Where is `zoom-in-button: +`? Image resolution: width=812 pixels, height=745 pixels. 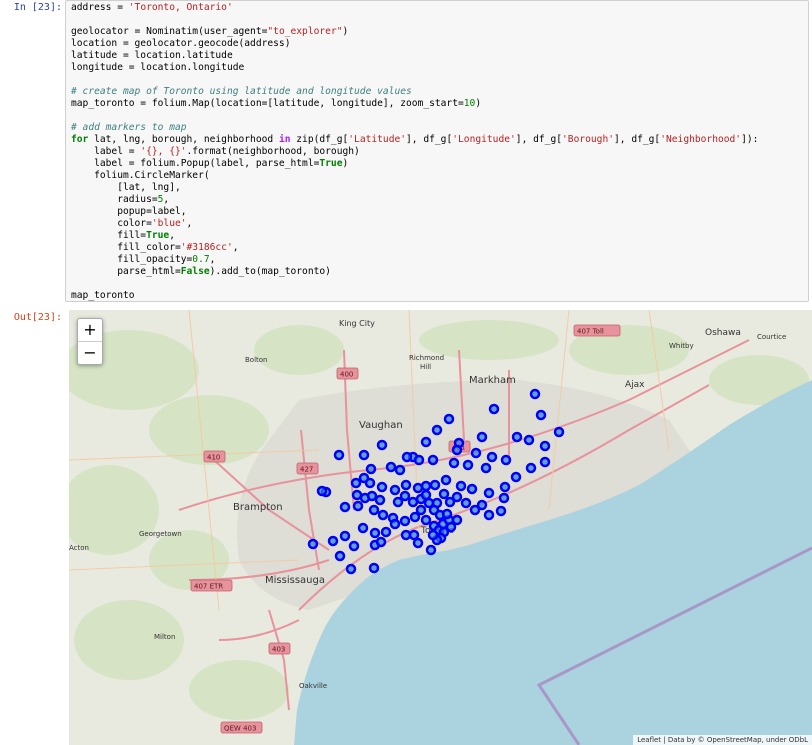
zoom-in-button: + is located at coordinates (90, 330).